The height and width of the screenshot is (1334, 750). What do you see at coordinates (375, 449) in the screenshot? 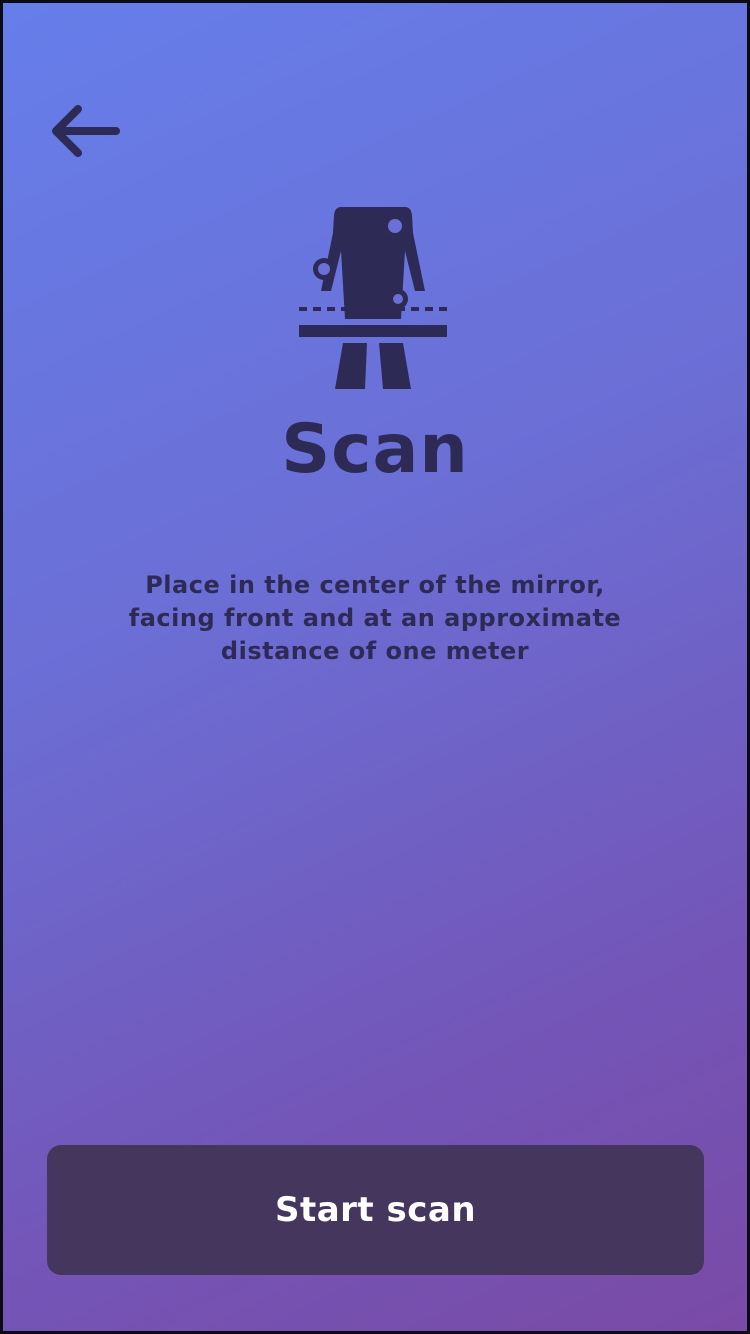
I see `page-title: Scan` at bounding box center [375, 449].